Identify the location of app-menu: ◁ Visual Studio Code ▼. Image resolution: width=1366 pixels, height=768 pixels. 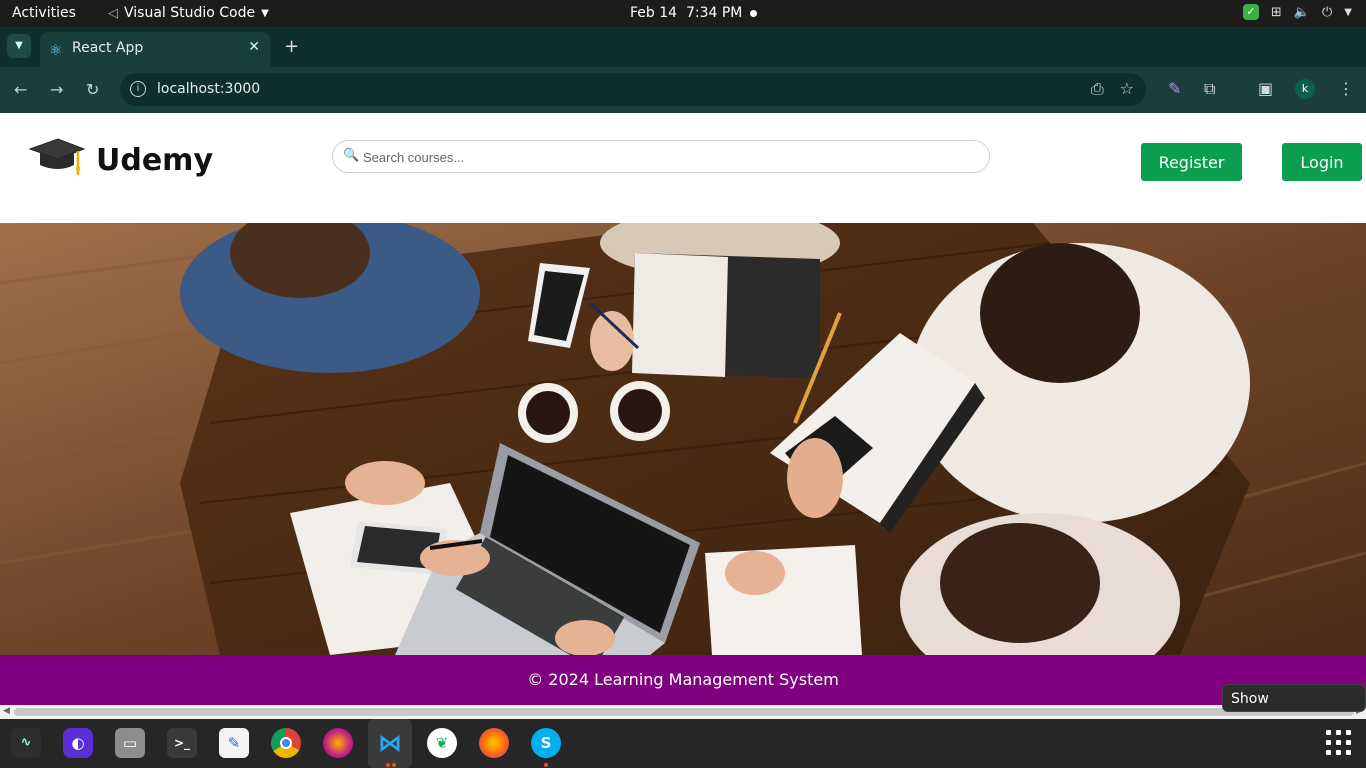
(188, 13).